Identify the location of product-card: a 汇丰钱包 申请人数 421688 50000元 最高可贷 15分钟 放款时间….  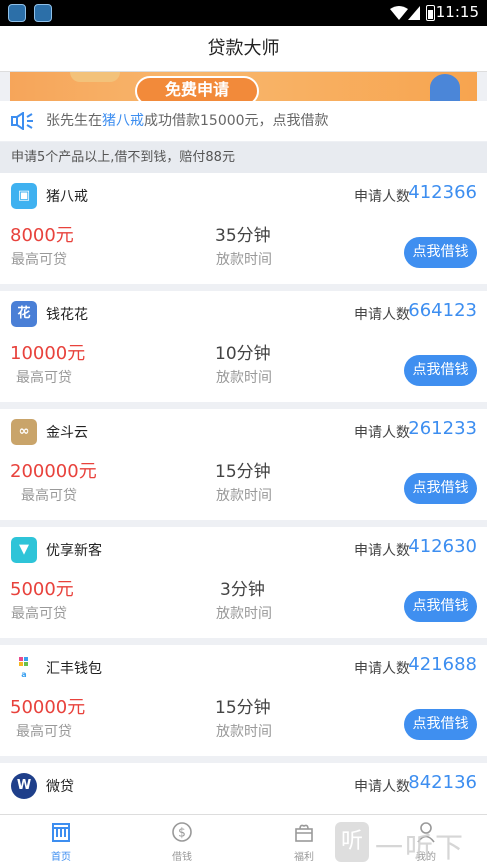
(243, 700).